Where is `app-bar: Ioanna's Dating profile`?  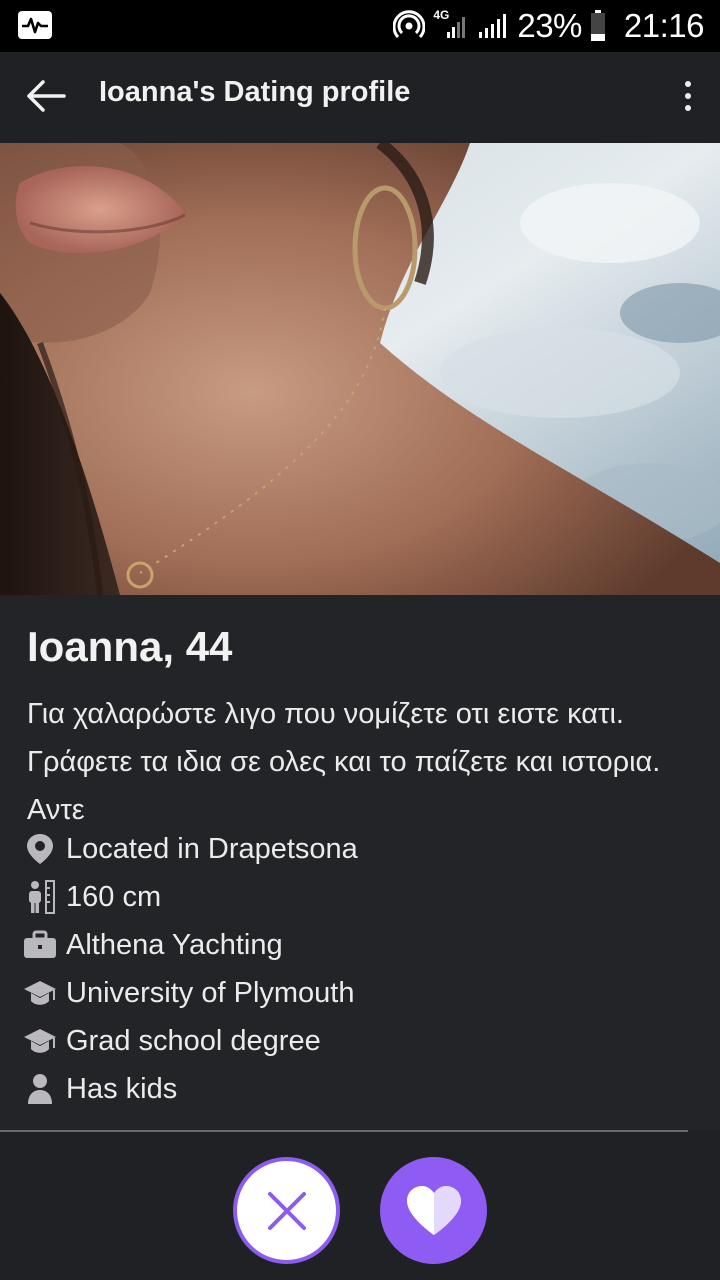
app-bar: Ioanna's Dating profile is located at coordinates (360, 96).